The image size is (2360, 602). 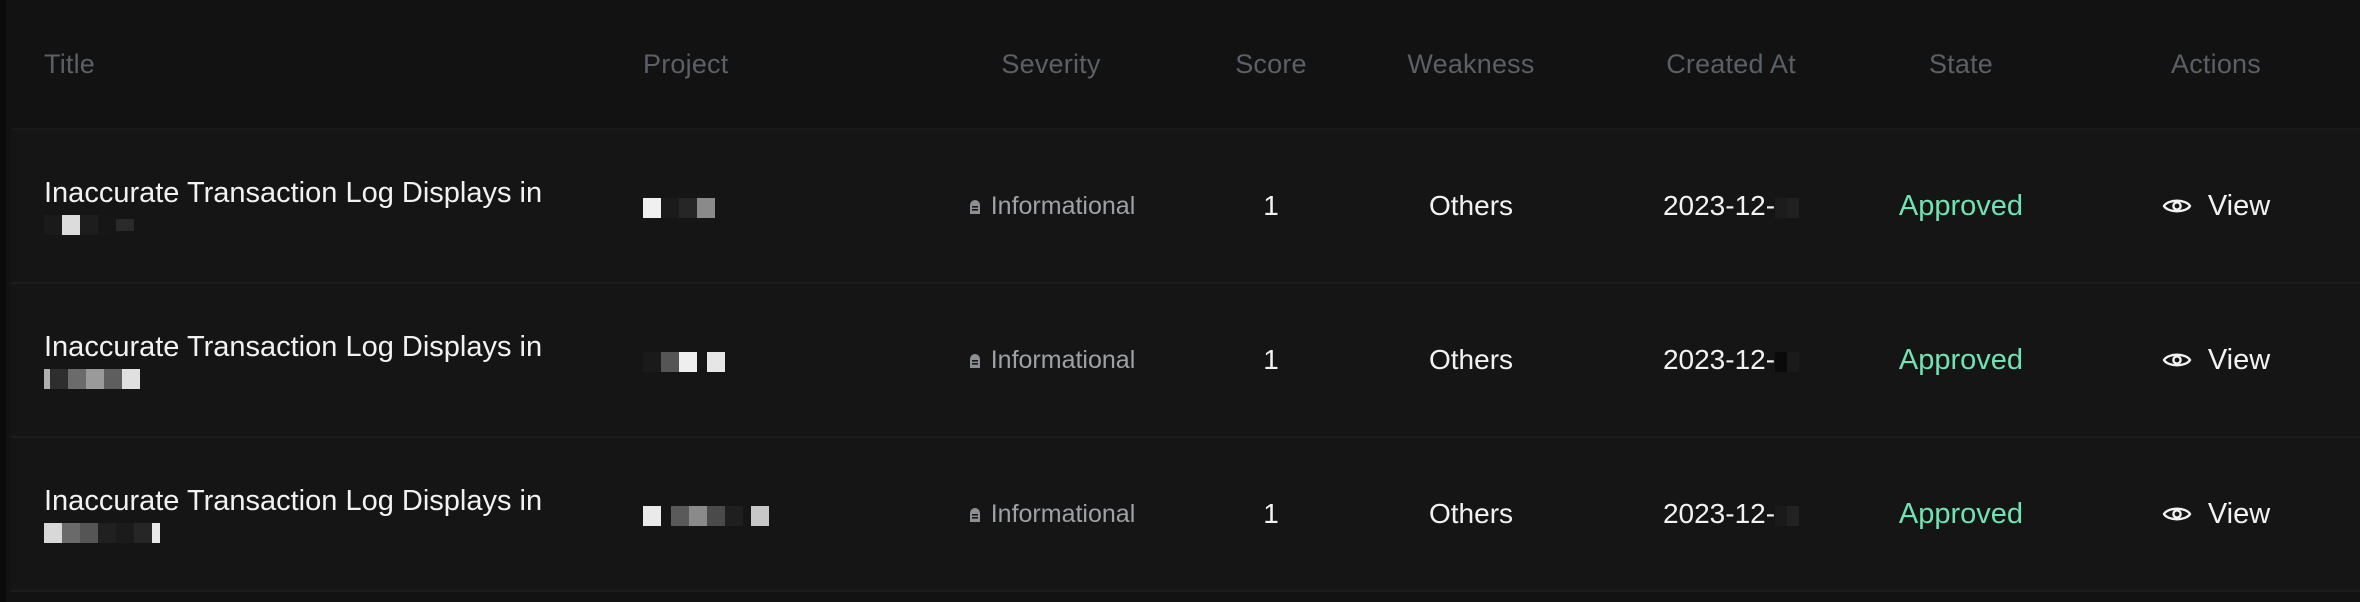 What do you see at coordinates (324, 64) in the screenshot?
I see `column-header-title: Title` at bounding box center [324, 64].